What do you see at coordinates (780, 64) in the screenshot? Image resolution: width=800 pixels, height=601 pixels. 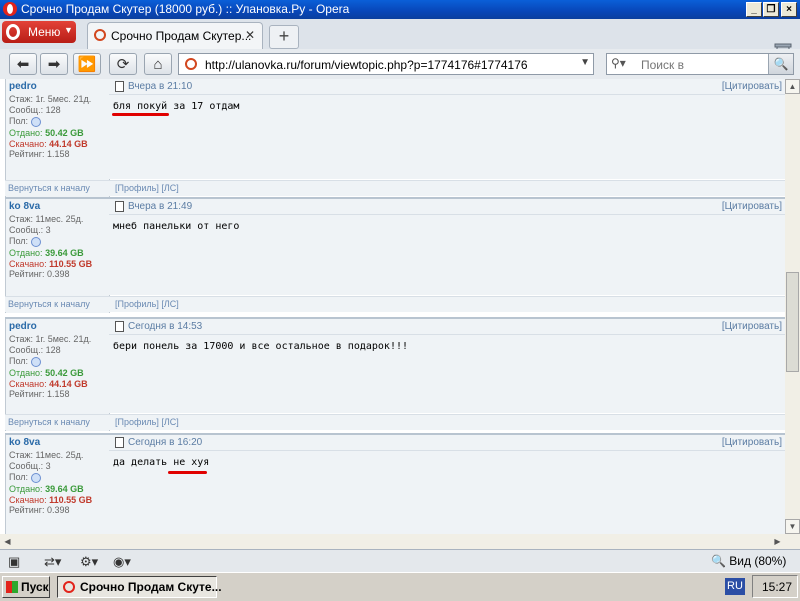 I see `search-go-icon: 🔍` at bounding box center [780, 64].